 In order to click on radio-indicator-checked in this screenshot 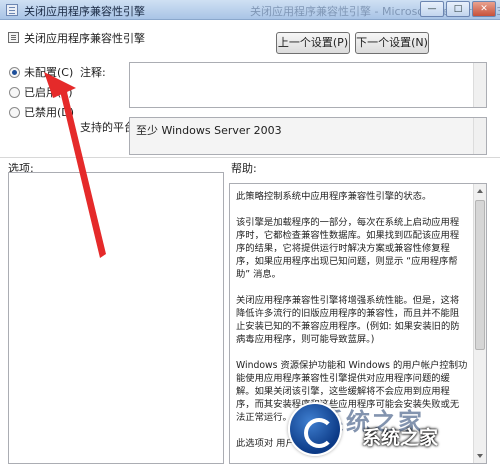, I will do `click(14, 72)`.